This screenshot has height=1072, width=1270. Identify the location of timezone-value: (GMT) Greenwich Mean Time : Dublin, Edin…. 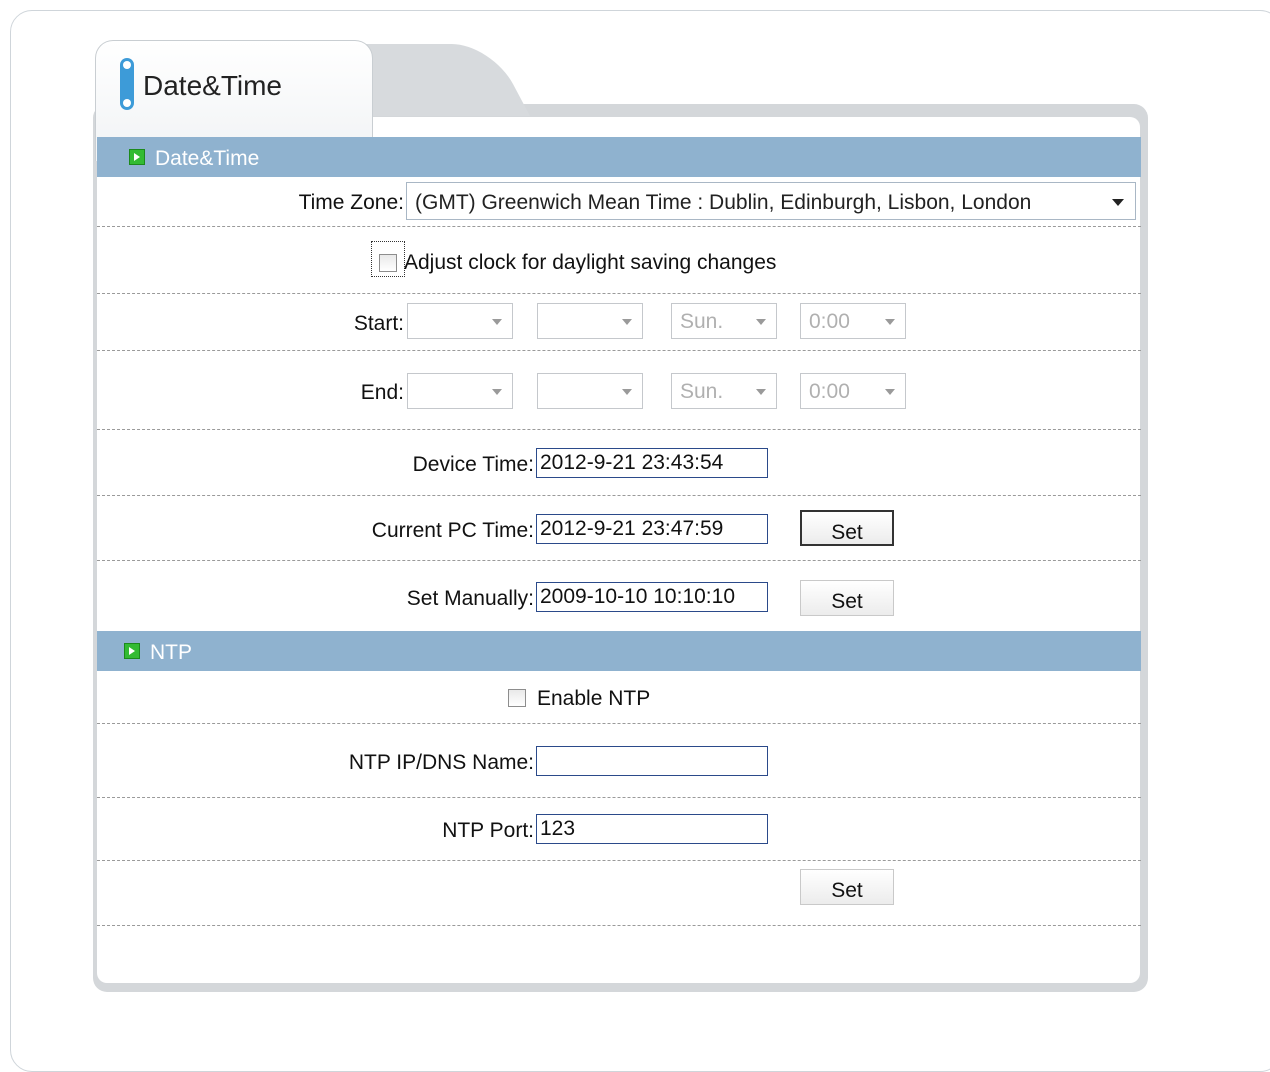
(723, 202).